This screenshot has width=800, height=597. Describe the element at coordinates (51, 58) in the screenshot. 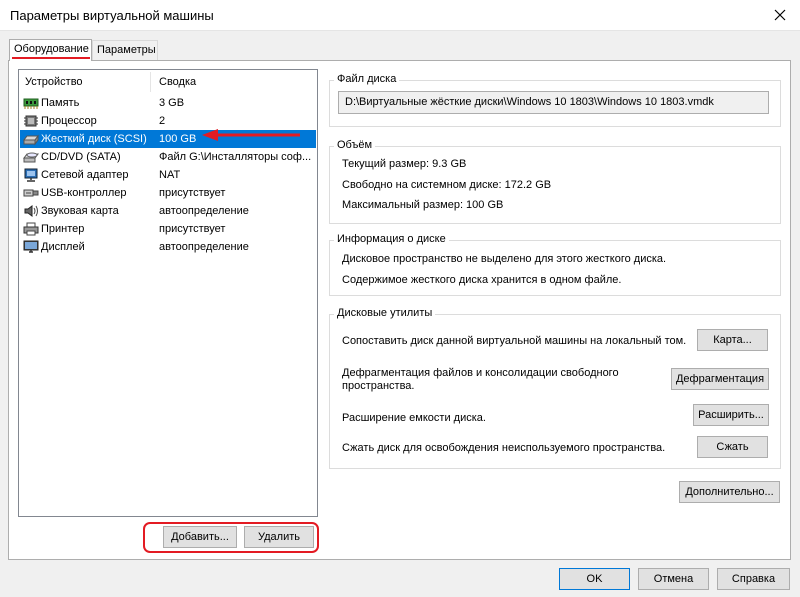

I see `tab-annotation-underline` at that location.